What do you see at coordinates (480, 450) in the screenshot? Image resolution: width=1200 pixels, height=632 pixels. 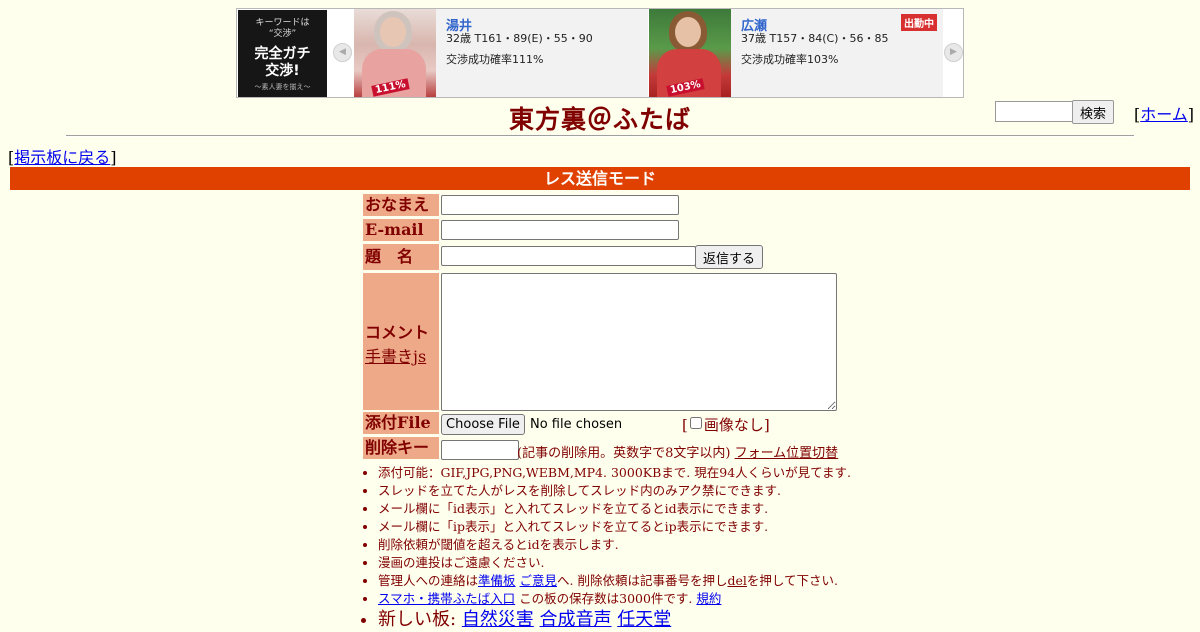 I see `delete-key-field` at bounding box center [480, 450].